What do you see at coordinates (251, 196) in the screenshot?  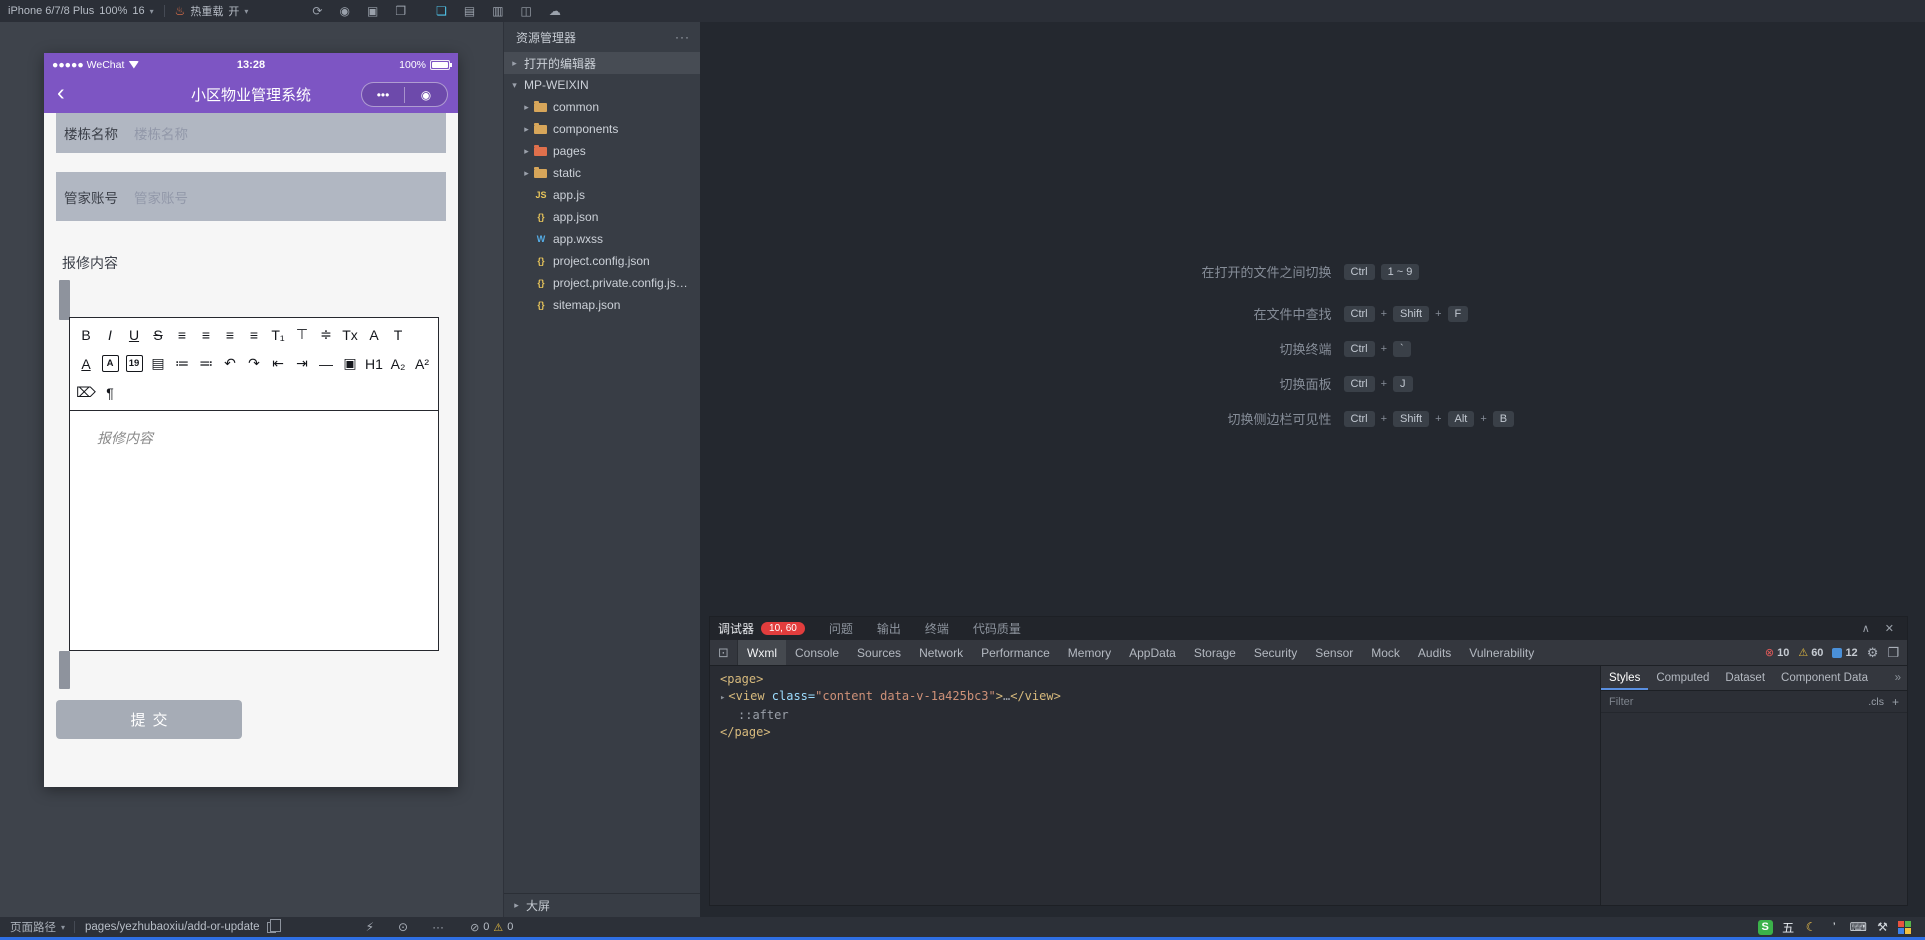 I see `form-field-account: 管家账号 管家账号` at bounding box center [251, 196].